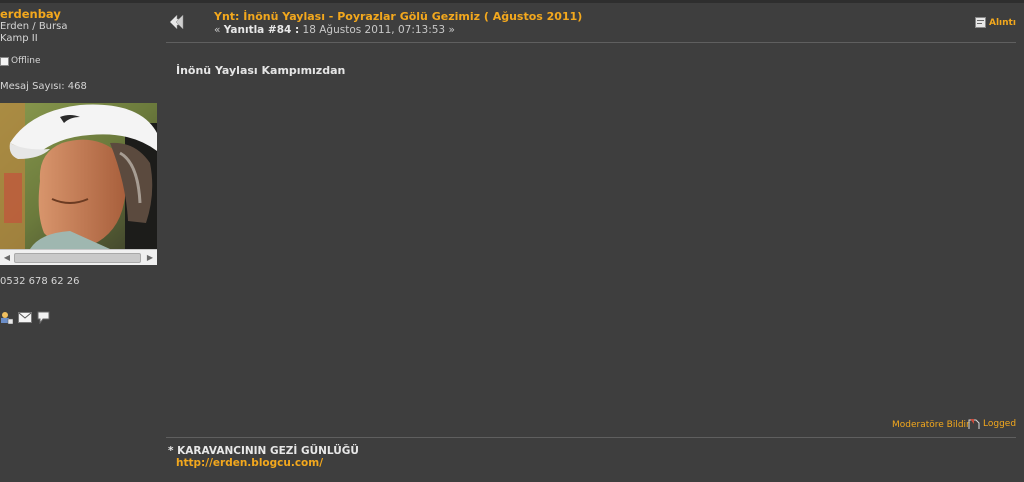 Image resolution: width=1024 pixels, height=482 pixels. What do you see at coordinates (974, 424) in the screenshot?
I see `ip-icon` at bounding box center [974, 424].